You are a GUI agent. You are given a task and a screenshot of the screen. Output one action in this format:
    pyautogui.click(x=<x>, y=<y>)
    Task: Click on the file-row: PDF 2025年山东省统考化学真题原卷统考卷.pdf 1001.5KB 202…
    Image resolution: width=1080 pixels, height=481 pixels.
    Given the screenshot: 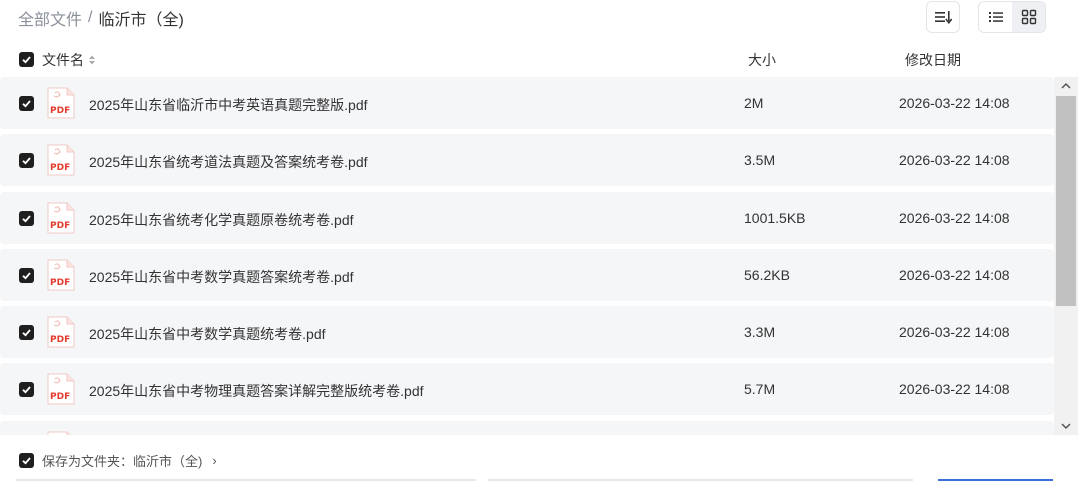 What is the action you would take?
    pyautogui.click(x=527, y=217)
    